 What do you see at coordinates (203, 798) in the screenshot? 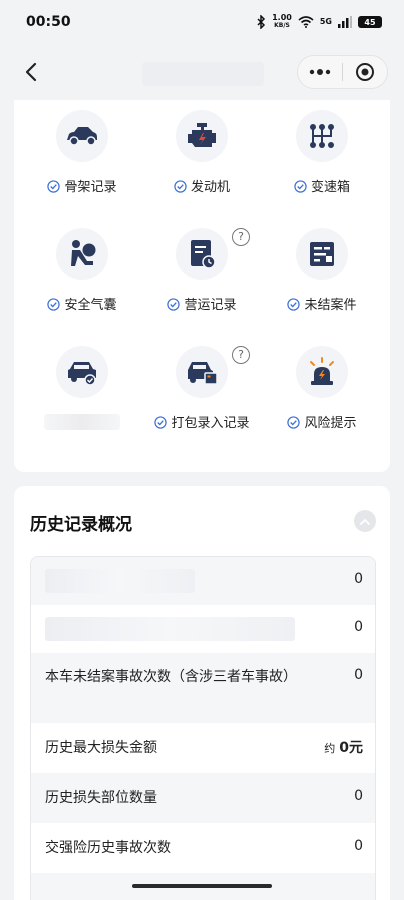
I see `table-row: 历史损失部位数量 0` at bounding box center [203, 798].